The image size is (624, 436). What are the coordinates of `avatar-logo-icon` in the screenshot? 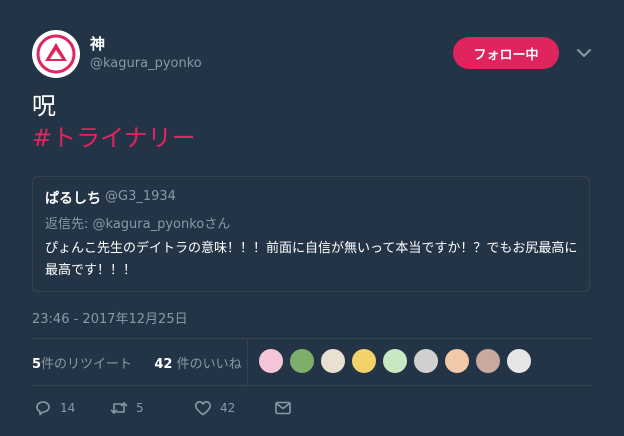 It's located at (56, 54).